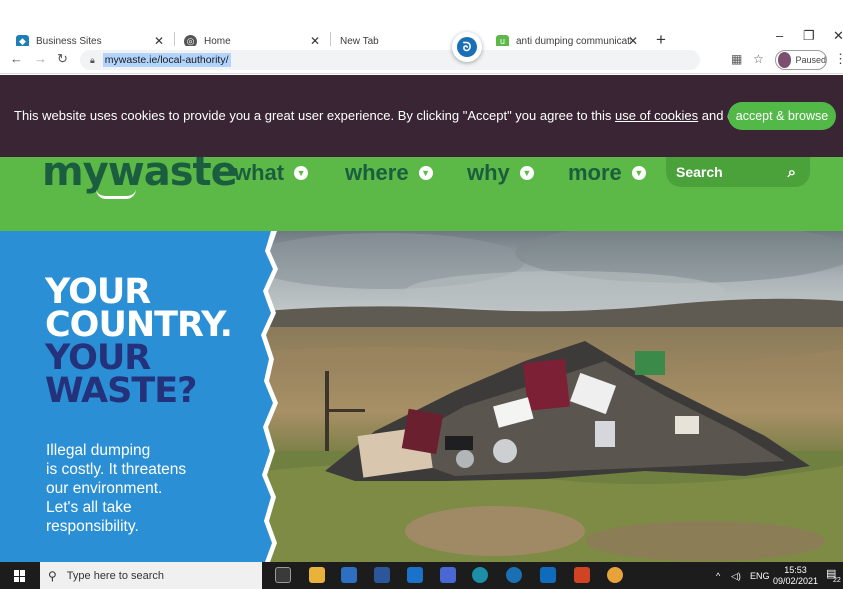 The width and height of the screenshot is (843, 589). I want to click on clock-date: 09/02/2021, so click(796, 581).